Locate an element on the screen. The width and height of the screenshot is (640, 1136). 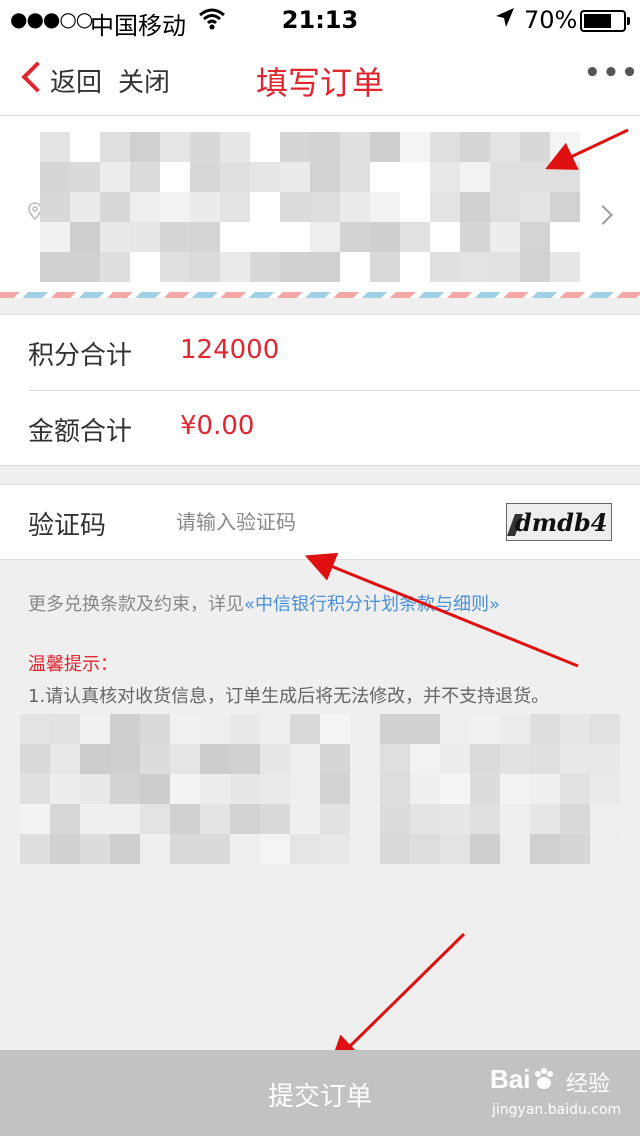
navigation-bar: 返回 关闭 填写订单 ••• is located at coordinates (320, 78).